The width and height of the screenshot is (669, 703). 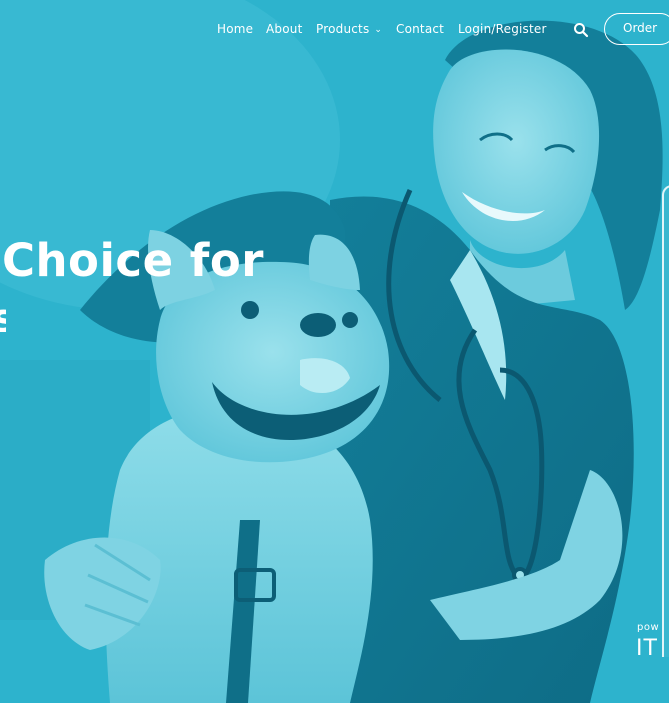 I want to click on nav-contact-link: Contact, so click(x=420, y=29).